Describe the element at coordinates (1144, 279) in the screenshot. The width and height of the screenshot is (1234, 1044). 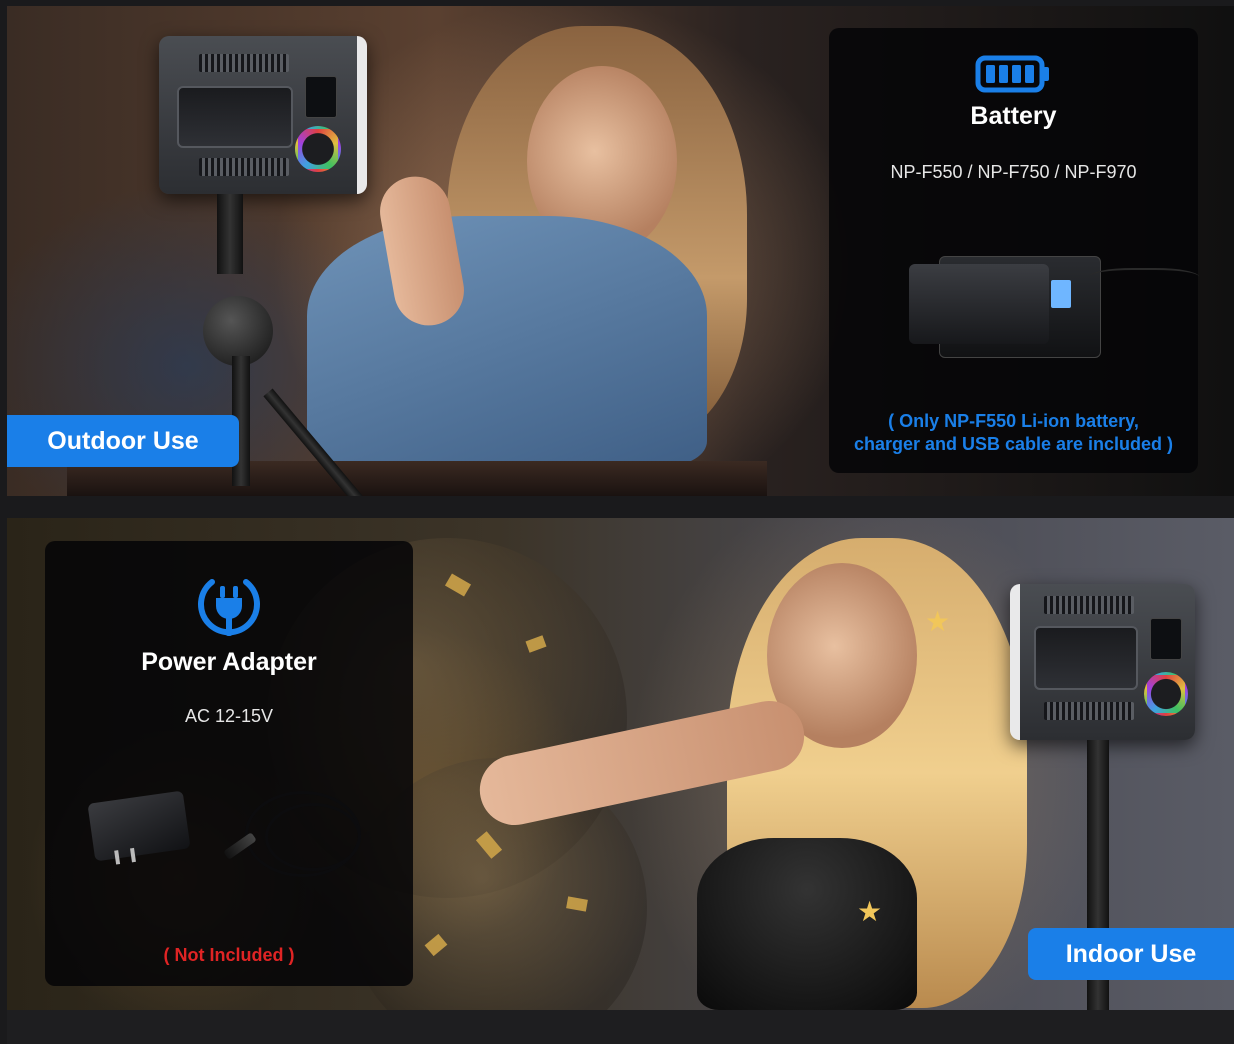
I see `usb-cable` at that location.